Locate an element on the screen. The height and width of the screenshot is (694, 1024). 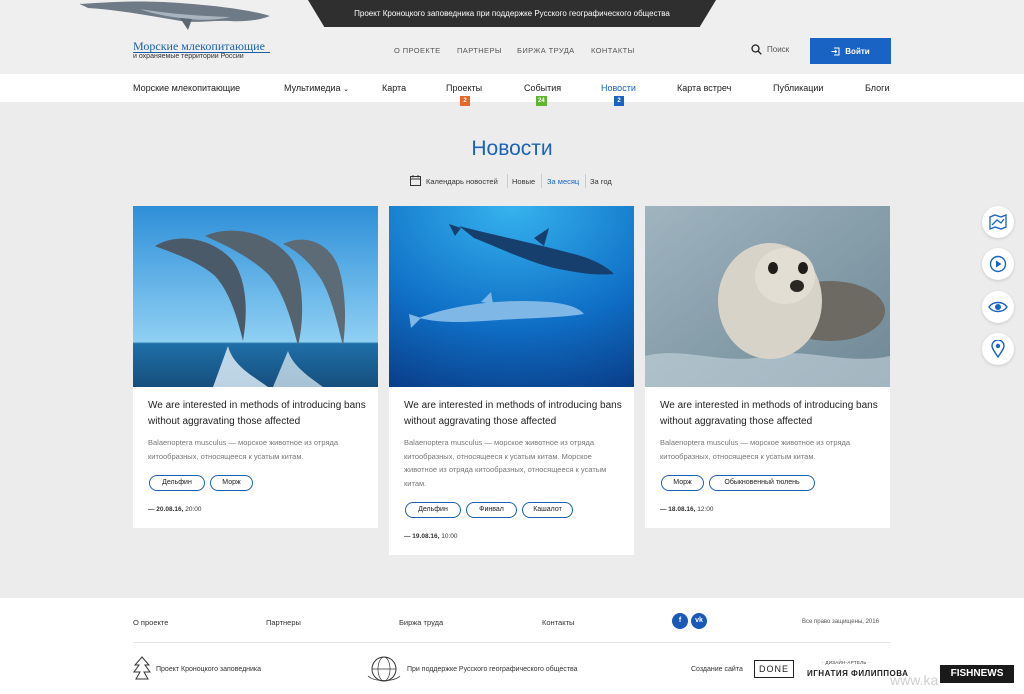
nav-projects: Проекты is located at coordinates (464, 88).